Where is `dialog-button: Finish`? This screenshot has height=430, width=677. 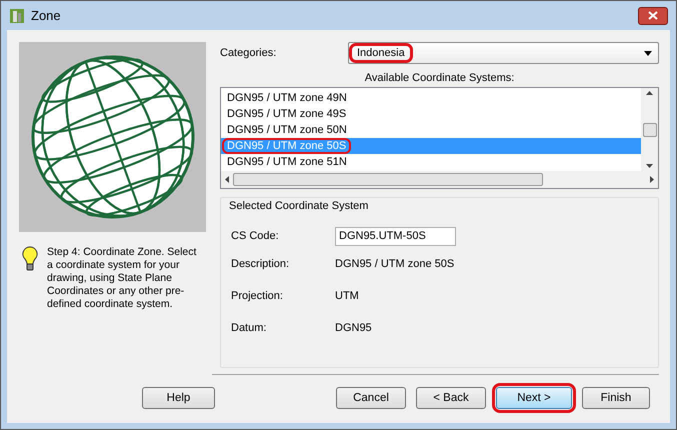 dialog-button: Finish is located at coordinates (616, 398).